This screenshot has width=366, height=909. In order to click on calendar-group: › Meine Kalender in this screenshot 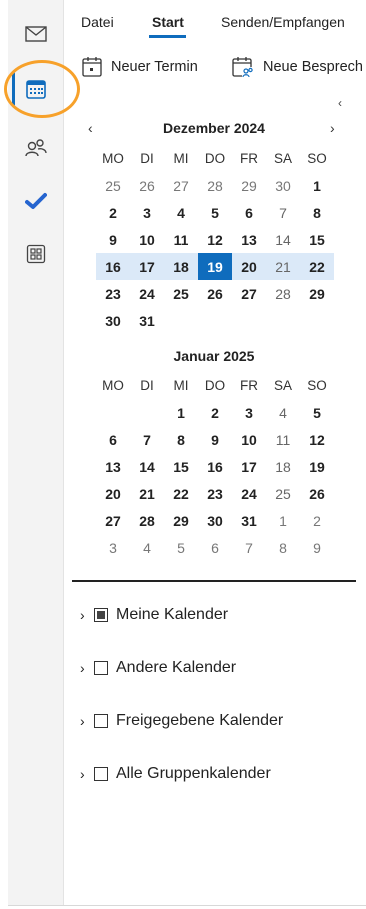, I will do `click(154, 615)`.